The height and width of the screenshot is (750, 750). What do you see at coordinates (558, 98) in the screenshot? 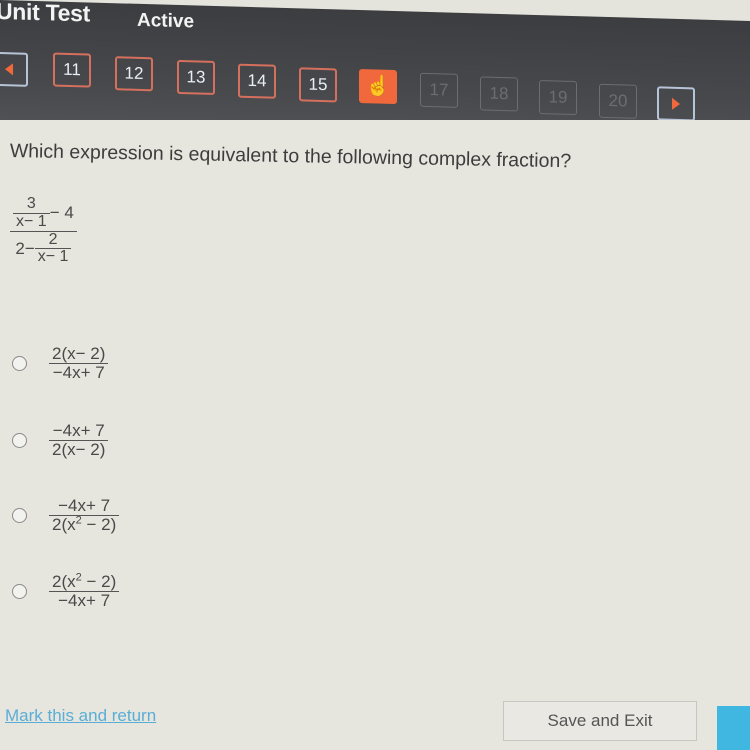
I see `question-19-button: 19` at bounding box center [558, 98].